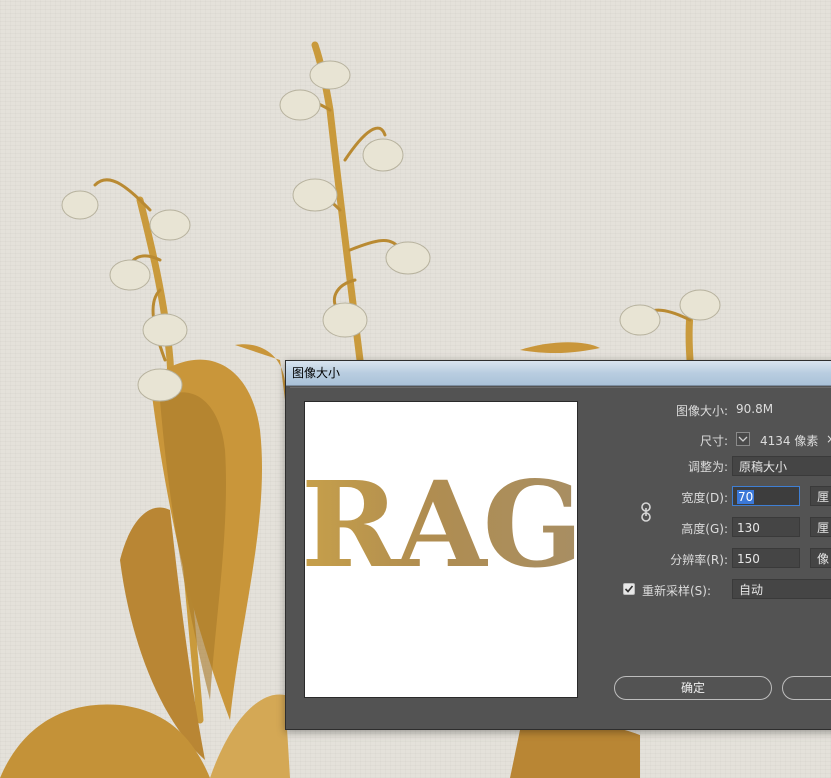  I want to click on fit-to-select: 原稿大小, so click(781, 466).